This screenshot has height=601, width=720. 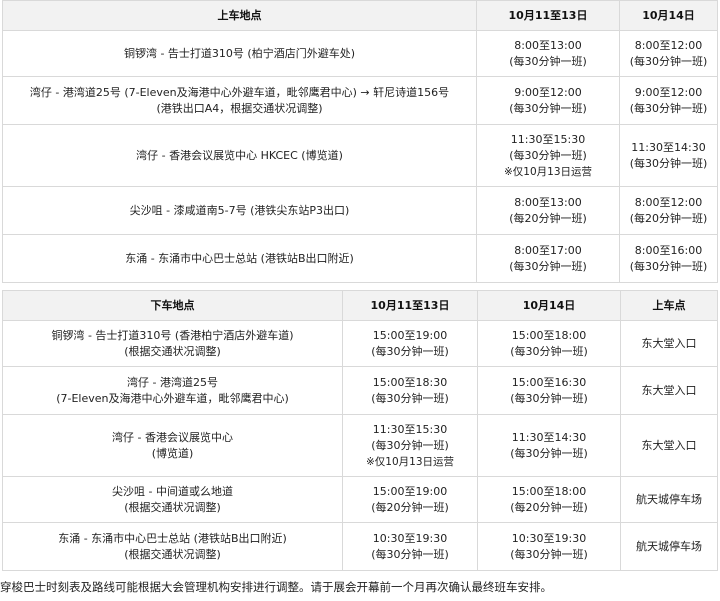 What do you see at coordinates (549, 437) in the screenshot?
I see `dropoff-date2-time-cell-line: 11:30至14:30` at bounding box center [549, 437].